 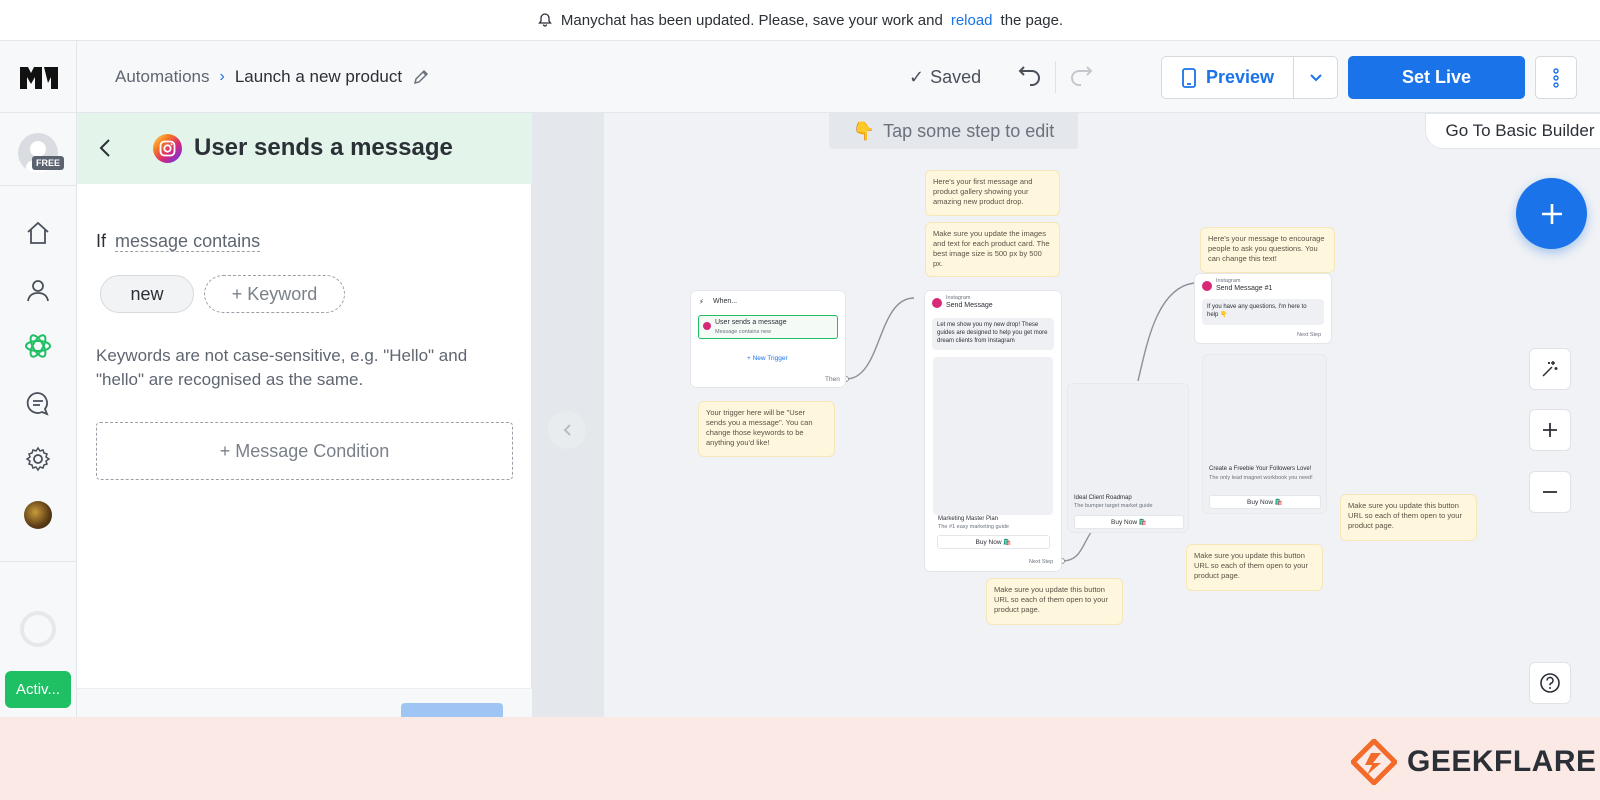 I want to click on node-title: Send Message, so click(x=969, y=305).